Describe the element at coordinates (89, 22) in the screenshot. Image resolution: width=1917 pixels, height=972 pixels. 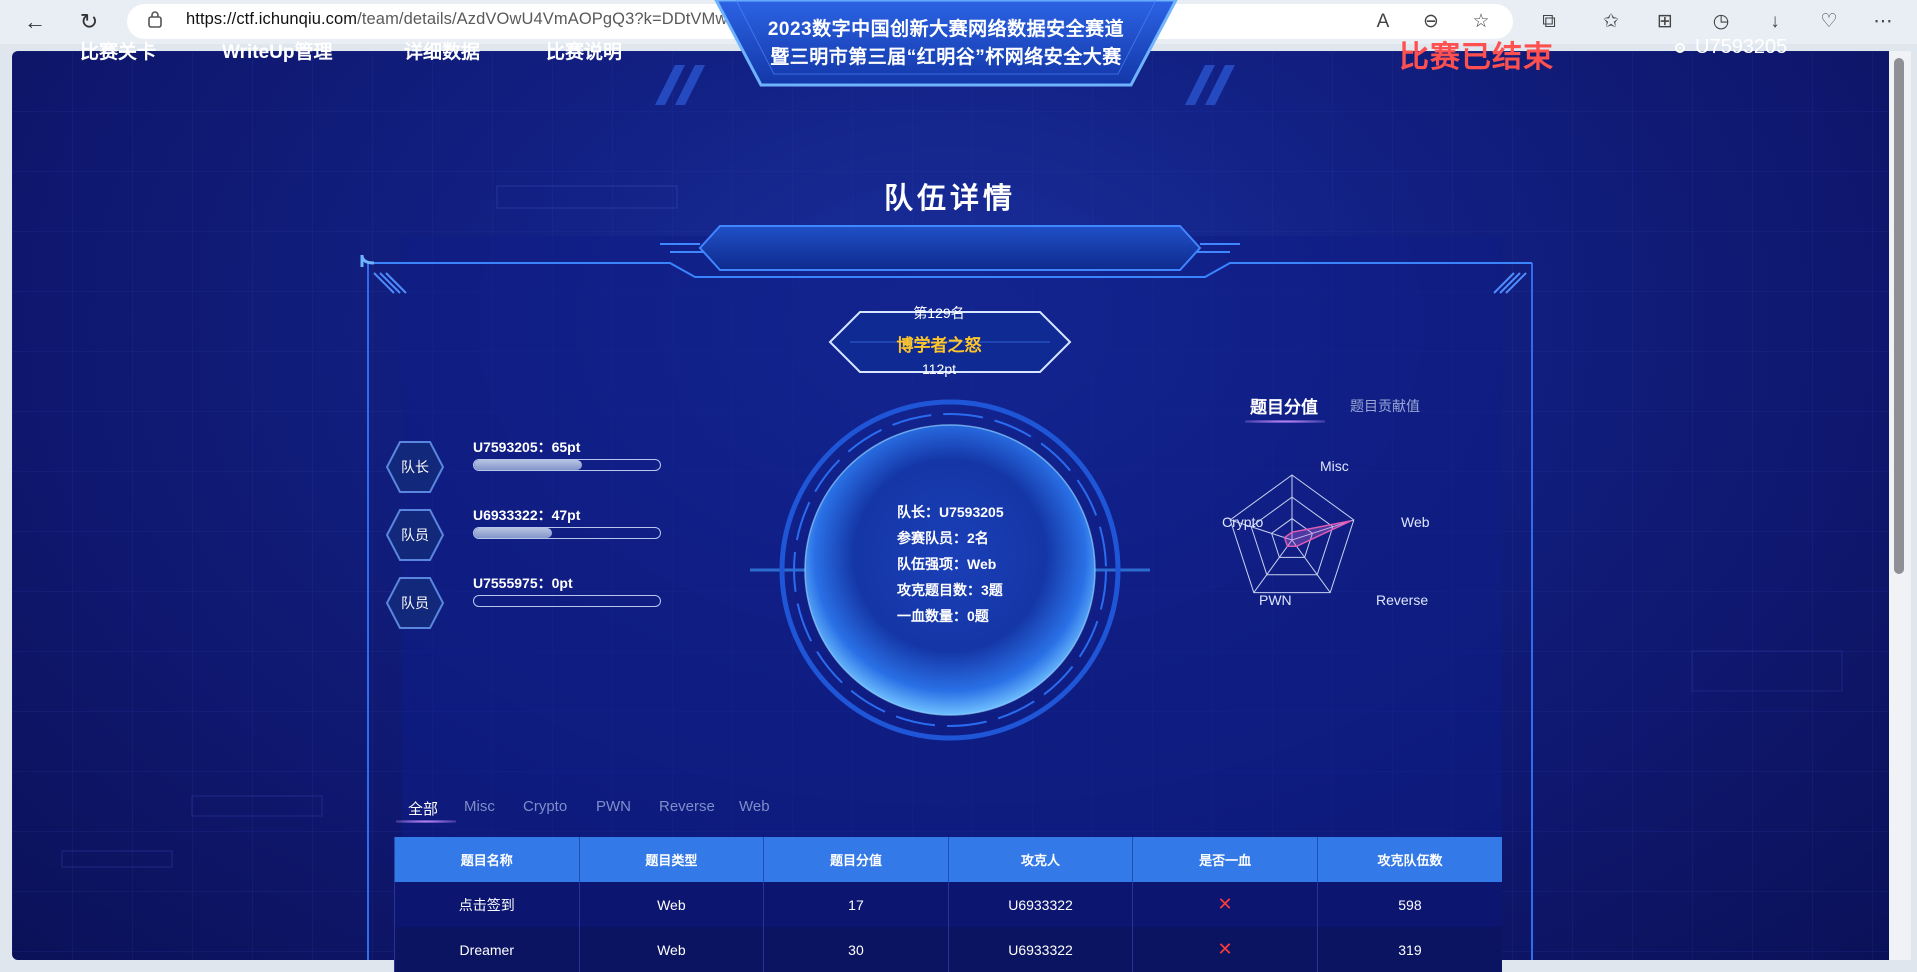
I see `refresh-icon: ↻` at that location.